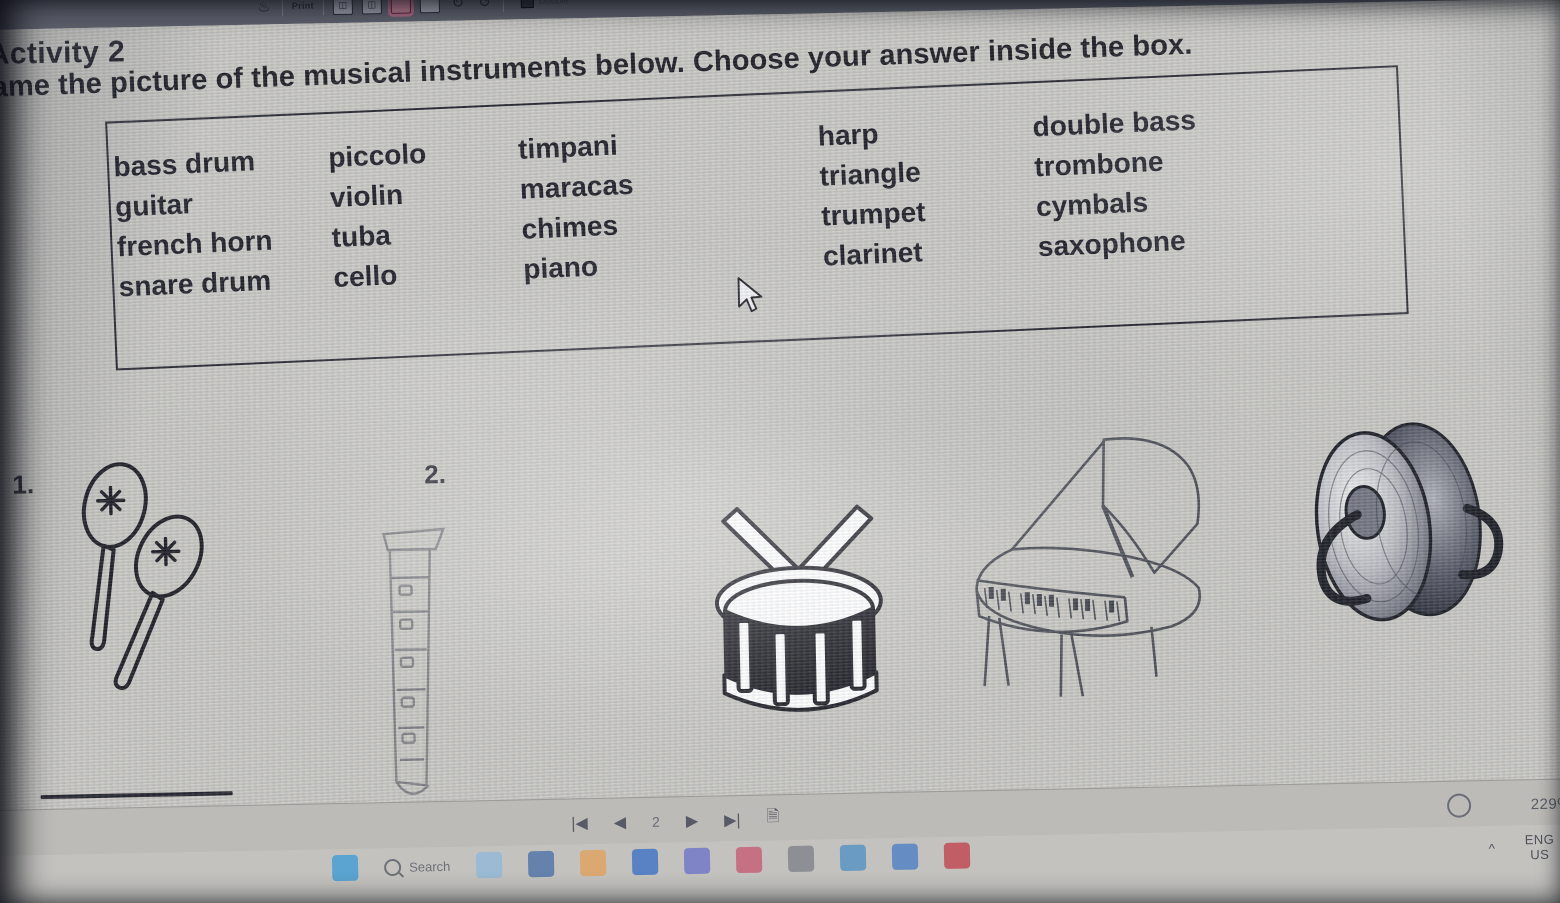 Image resolution: width=1560 pixels, height=903 pixels. I want to click on piano-illustration, so click(1088, 567).